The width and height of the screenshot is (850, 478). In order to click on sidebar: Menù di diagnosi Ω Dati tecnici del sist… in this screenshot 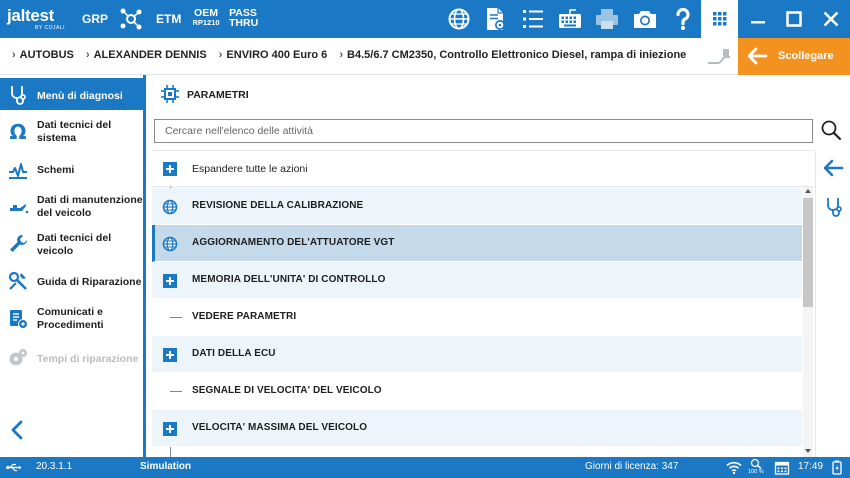, I will do `click(73, 266)`.